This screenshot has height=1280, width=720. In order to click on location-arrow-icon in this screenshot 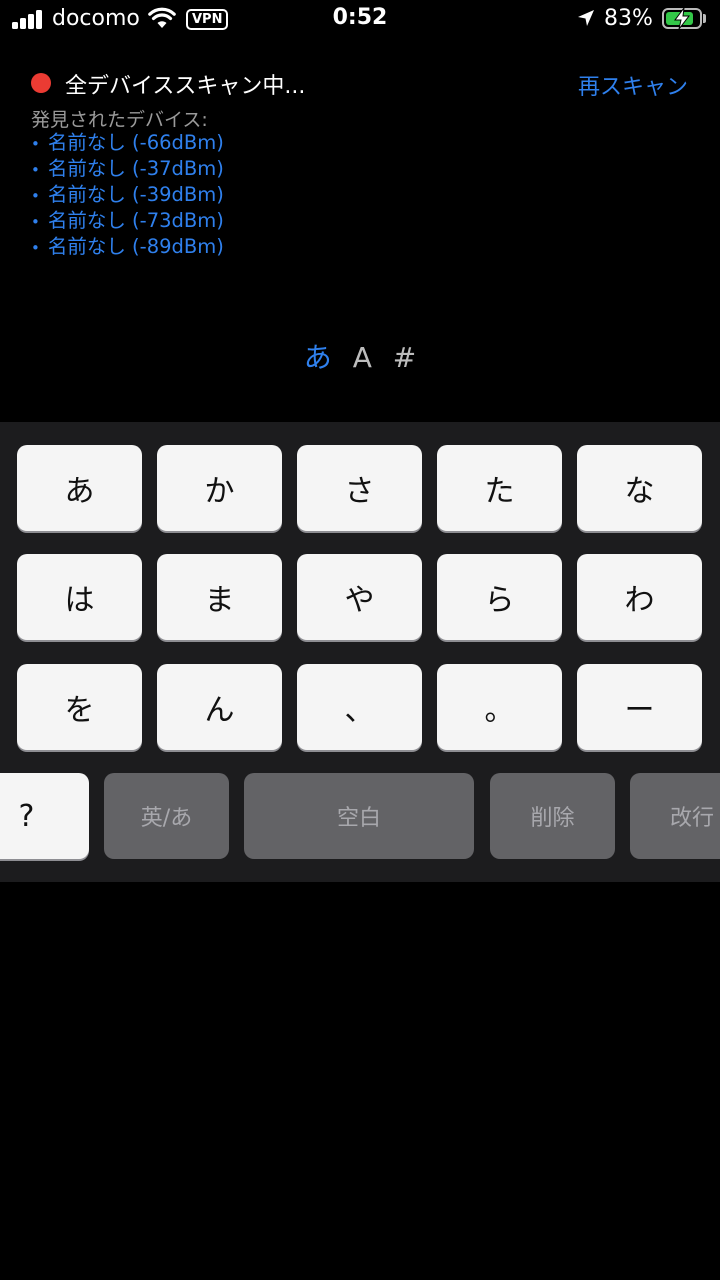, I will do `click(586, 18)`.